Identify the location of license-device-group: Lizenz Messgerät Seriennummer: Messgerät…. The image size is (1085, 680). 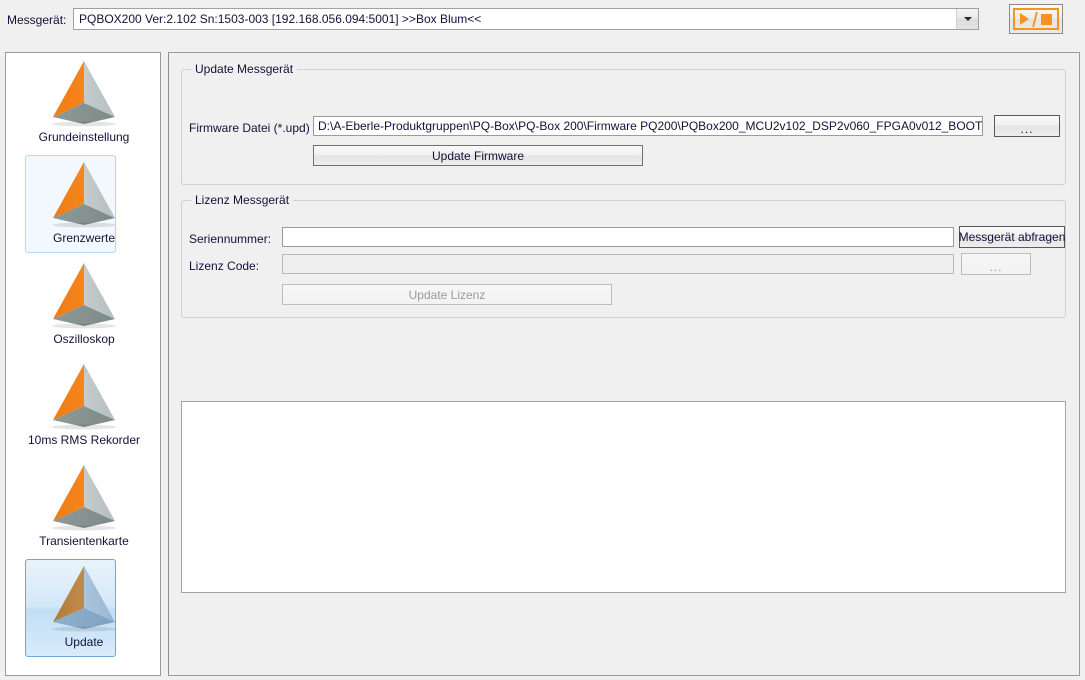
(623, 255).